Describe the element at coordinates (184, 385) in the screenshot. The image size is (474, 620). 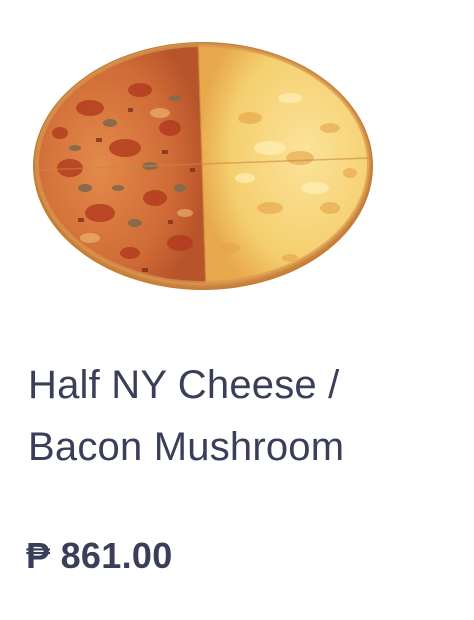
I see `product-name-line-1: Half NY Cheese /` at that location.